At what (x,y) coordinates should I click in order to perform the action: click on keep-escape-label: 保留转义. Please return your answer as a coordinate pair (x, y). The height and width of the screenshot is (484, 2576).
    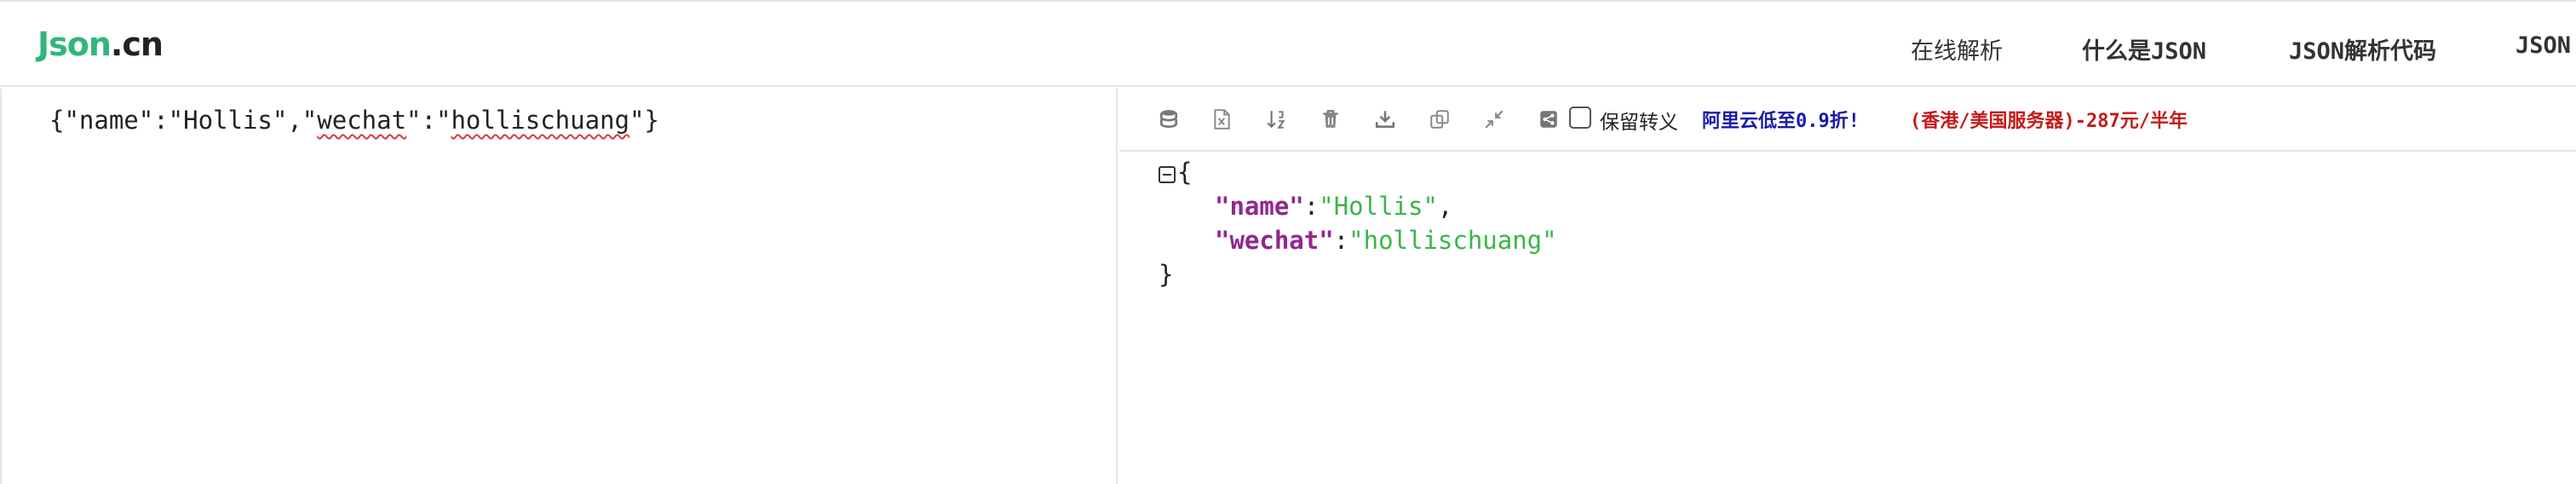
    Looking at the image, I should click on (1639, 121).